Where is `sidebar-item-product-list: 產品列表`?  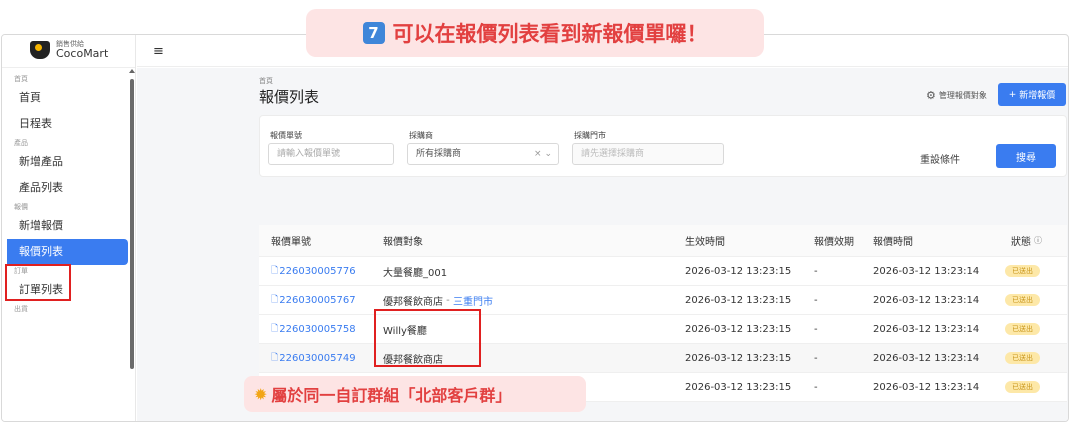
sidebar-item-product-list: 產品列表 is located at coordinates (65, 188).